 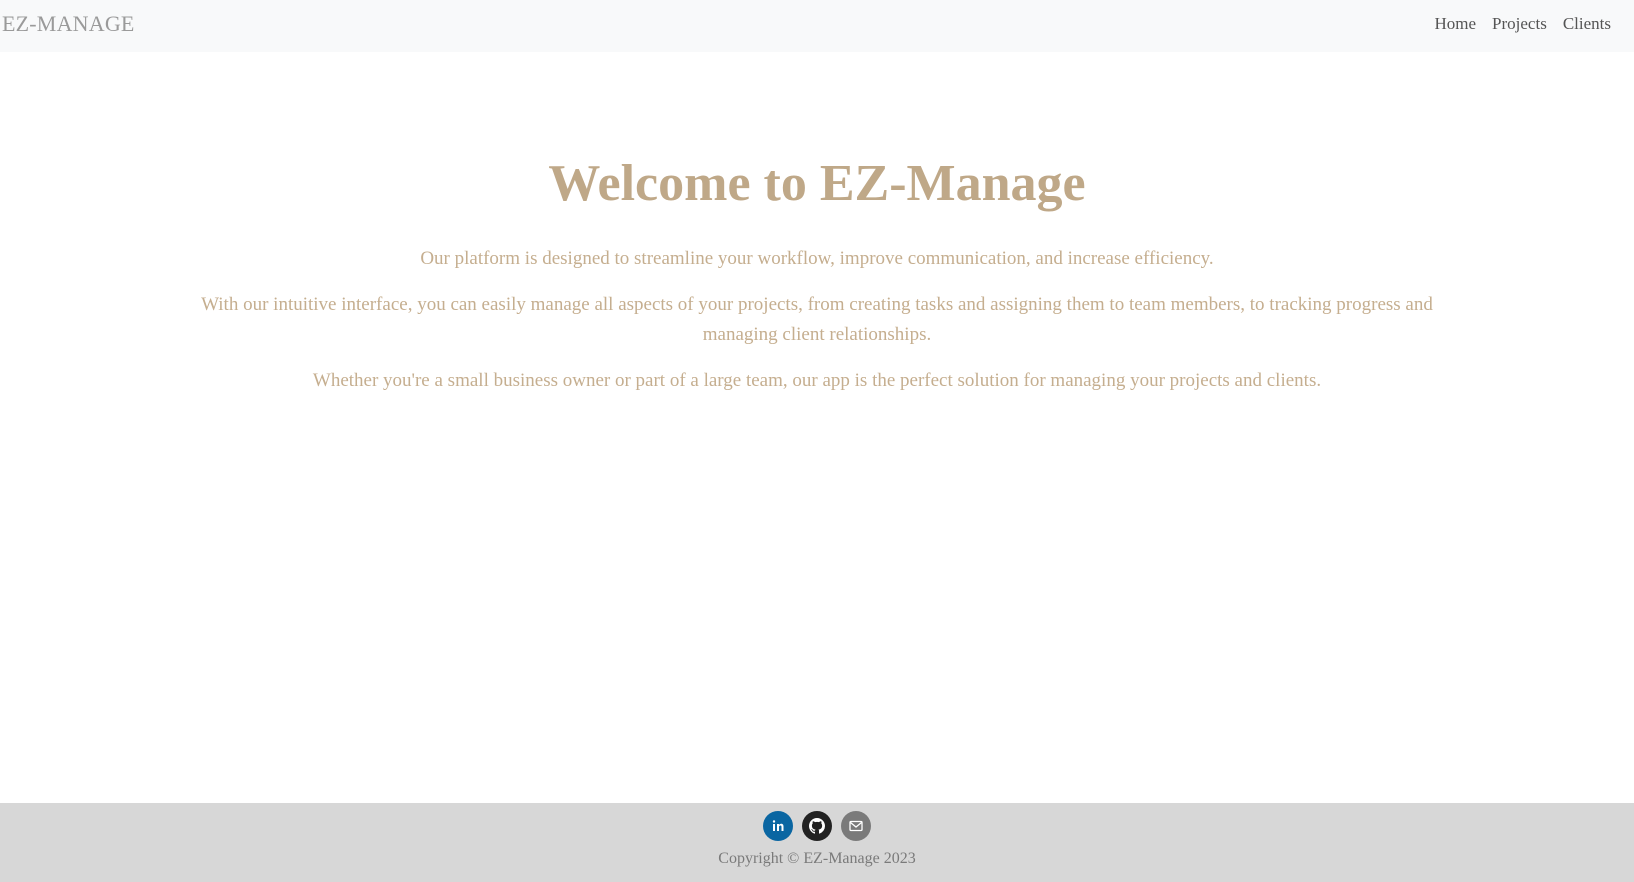 What do you see at coordinates (1587, 24) in the screenshot?
I see `nav-link-clients: Clients` at bounding box center [1587, 24].